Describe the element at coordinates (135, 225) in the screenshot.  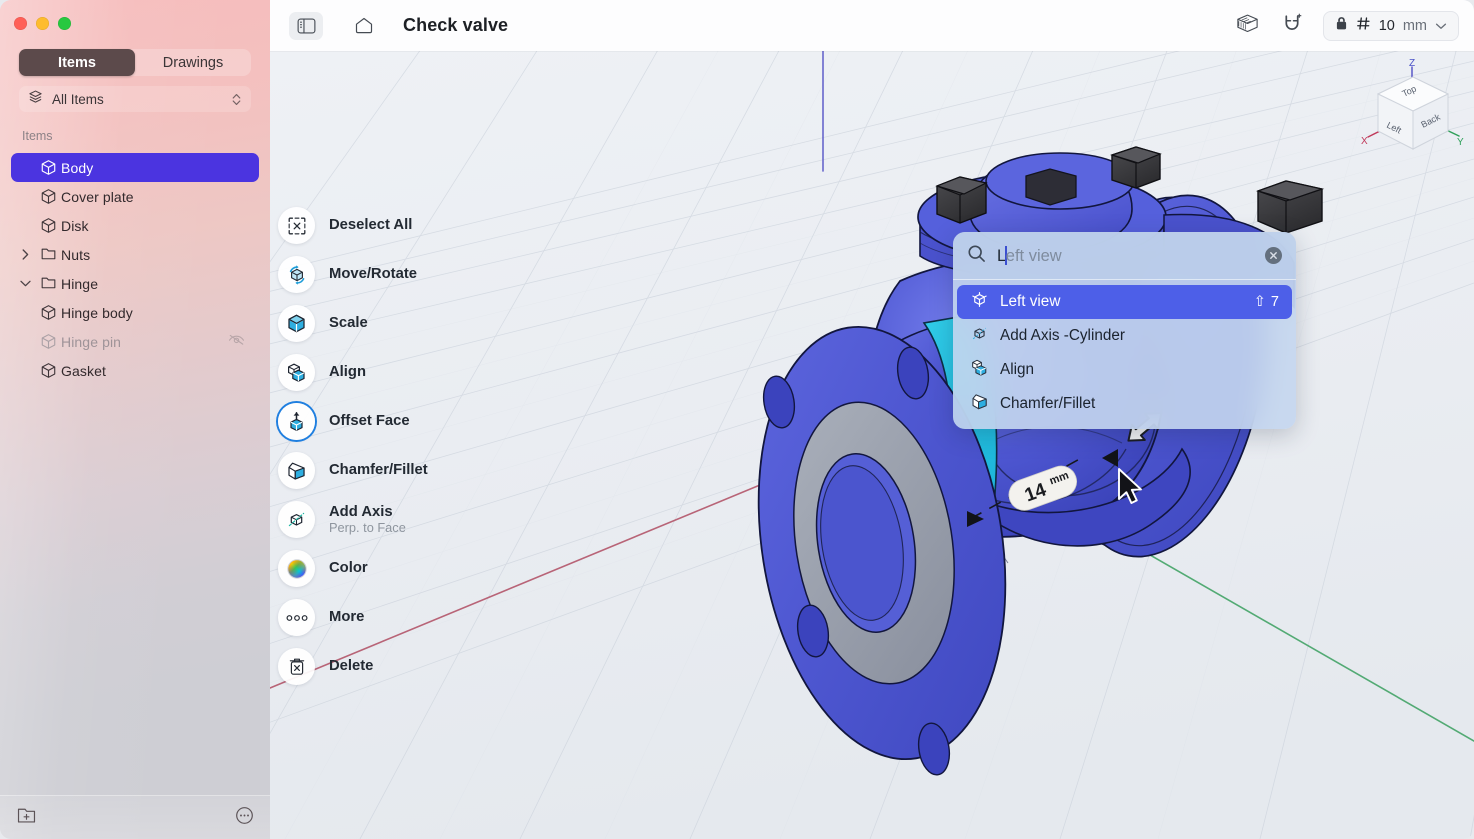
I see `tree-item-disk: Disk` at that location.